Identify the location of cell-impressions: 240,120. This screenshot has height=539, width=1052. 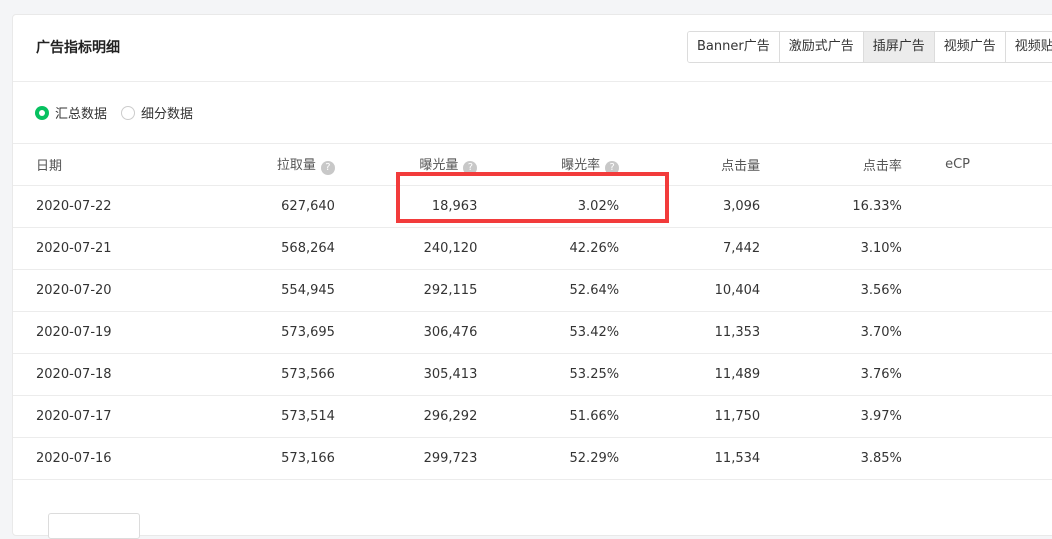
(406, 248).